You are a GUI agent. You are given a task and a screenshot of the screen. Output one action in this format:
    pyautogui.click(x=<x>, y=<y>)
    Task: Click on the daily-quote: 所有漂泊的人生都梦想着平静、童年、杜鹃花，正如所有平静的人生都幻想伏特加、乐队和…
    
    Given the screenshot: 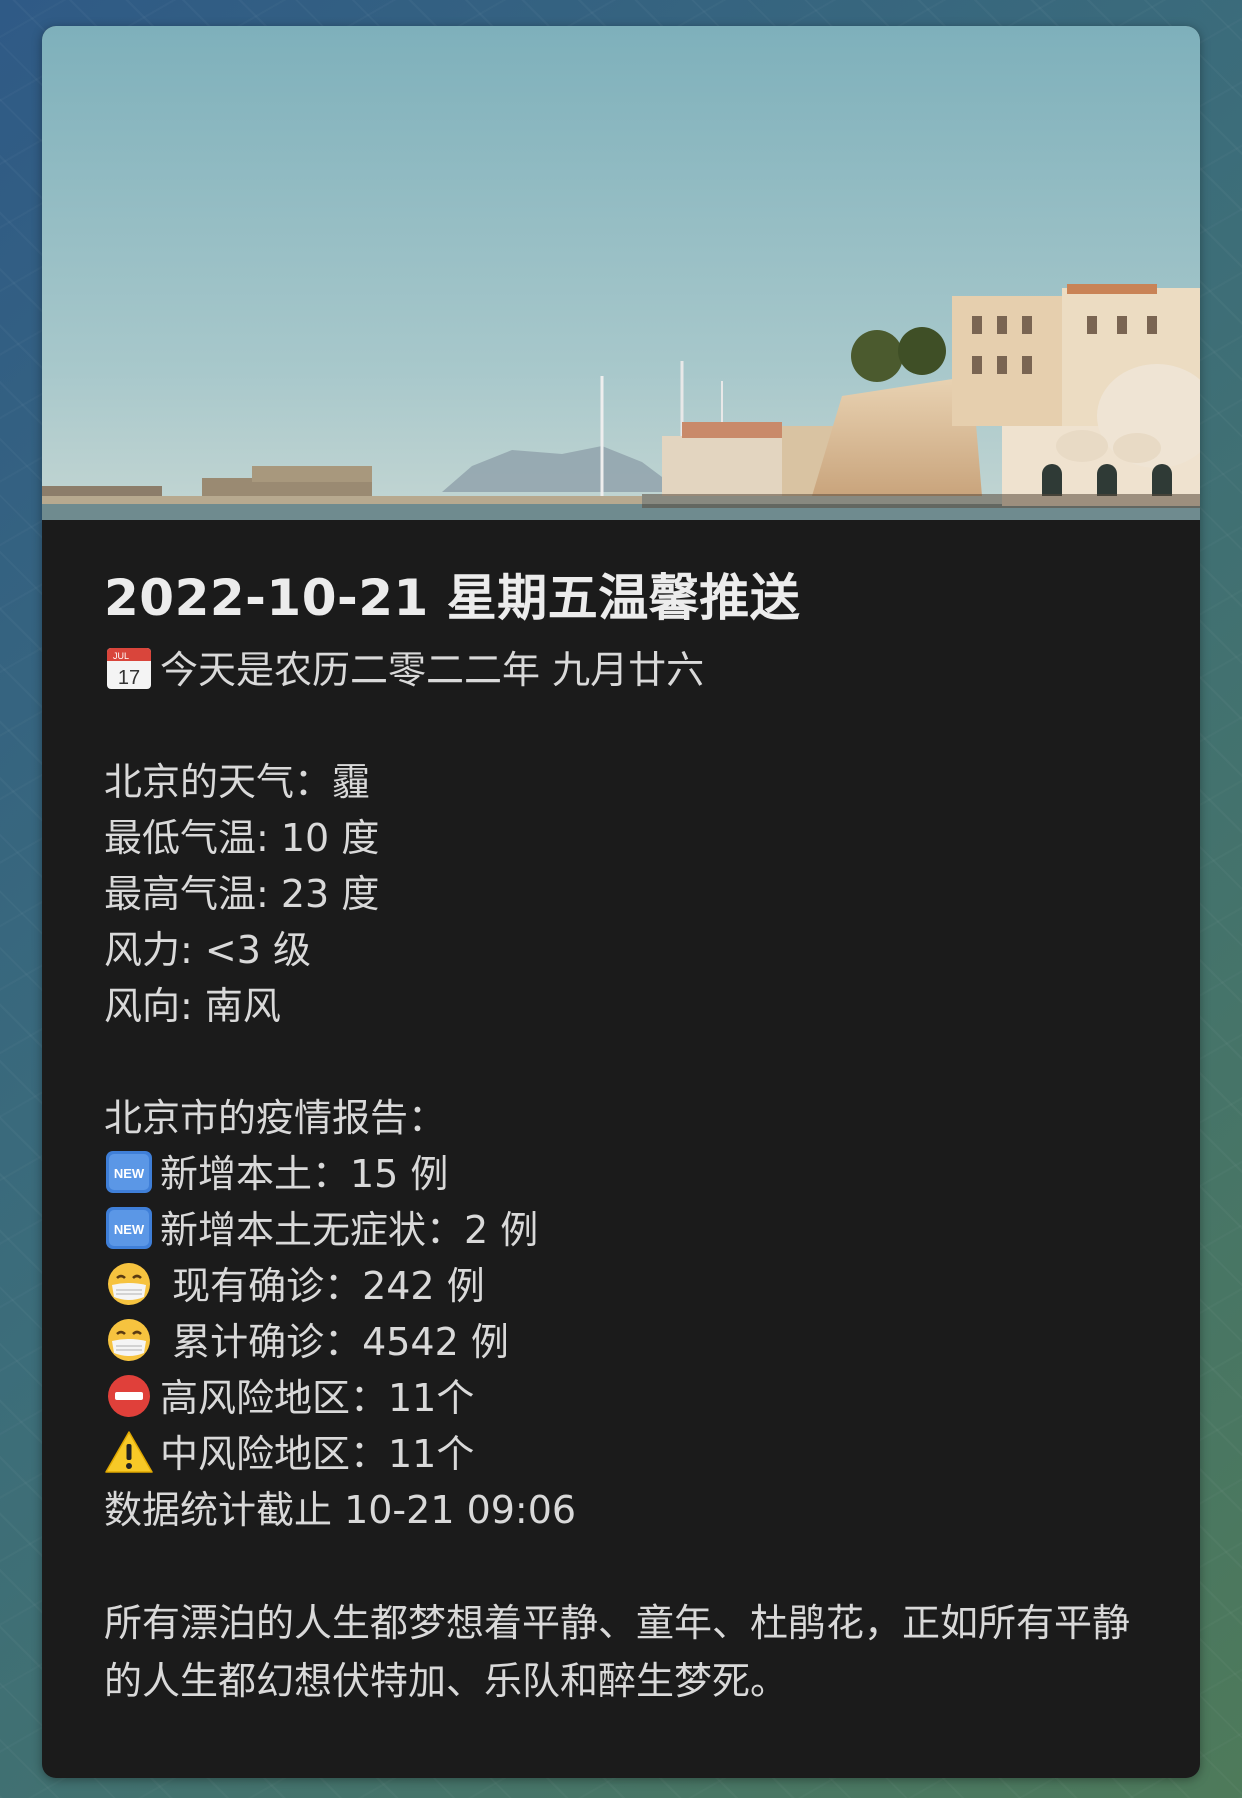 What is the action you would take?
    pyautogui.click(x=617, y=1652)
    